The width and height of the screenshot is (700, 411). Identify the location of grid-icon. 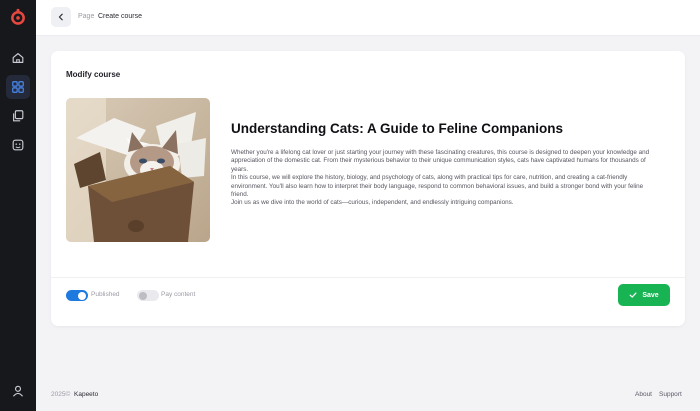
(18, 87).